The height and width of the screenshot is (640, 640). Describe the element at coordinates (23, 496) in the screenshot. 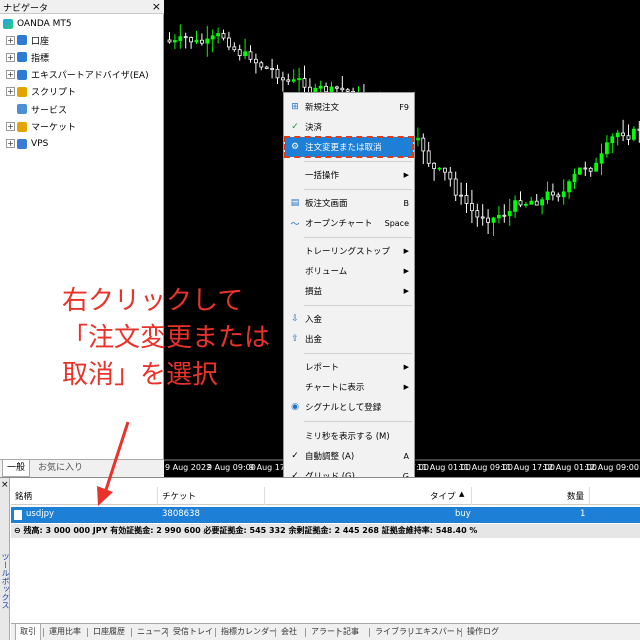

I see `header-symbol: 銘柄` at that location.